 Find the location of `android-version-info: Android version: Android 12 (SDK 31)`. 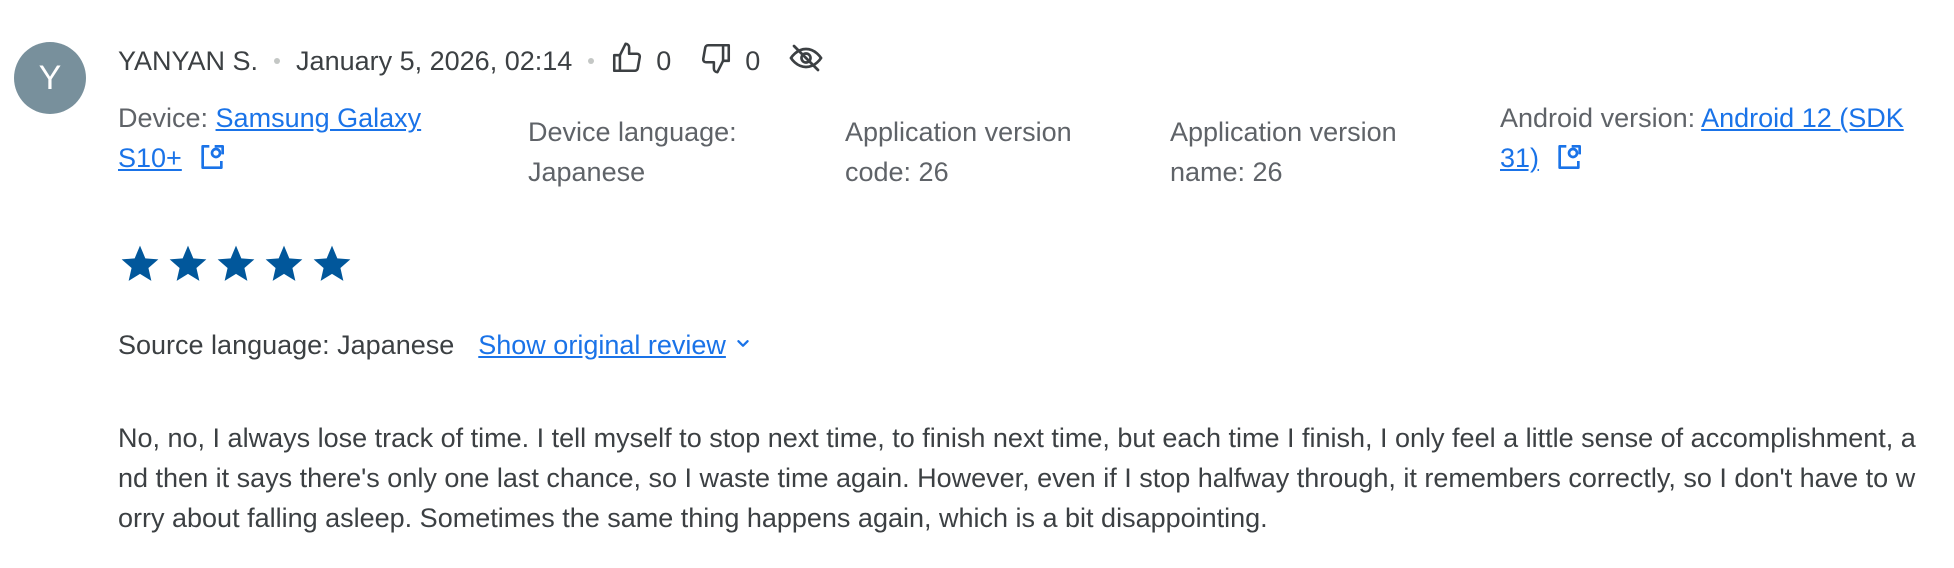

android-version-info: Android version: Android 12 (SDK 31) is located at coordinates (1720, 141).